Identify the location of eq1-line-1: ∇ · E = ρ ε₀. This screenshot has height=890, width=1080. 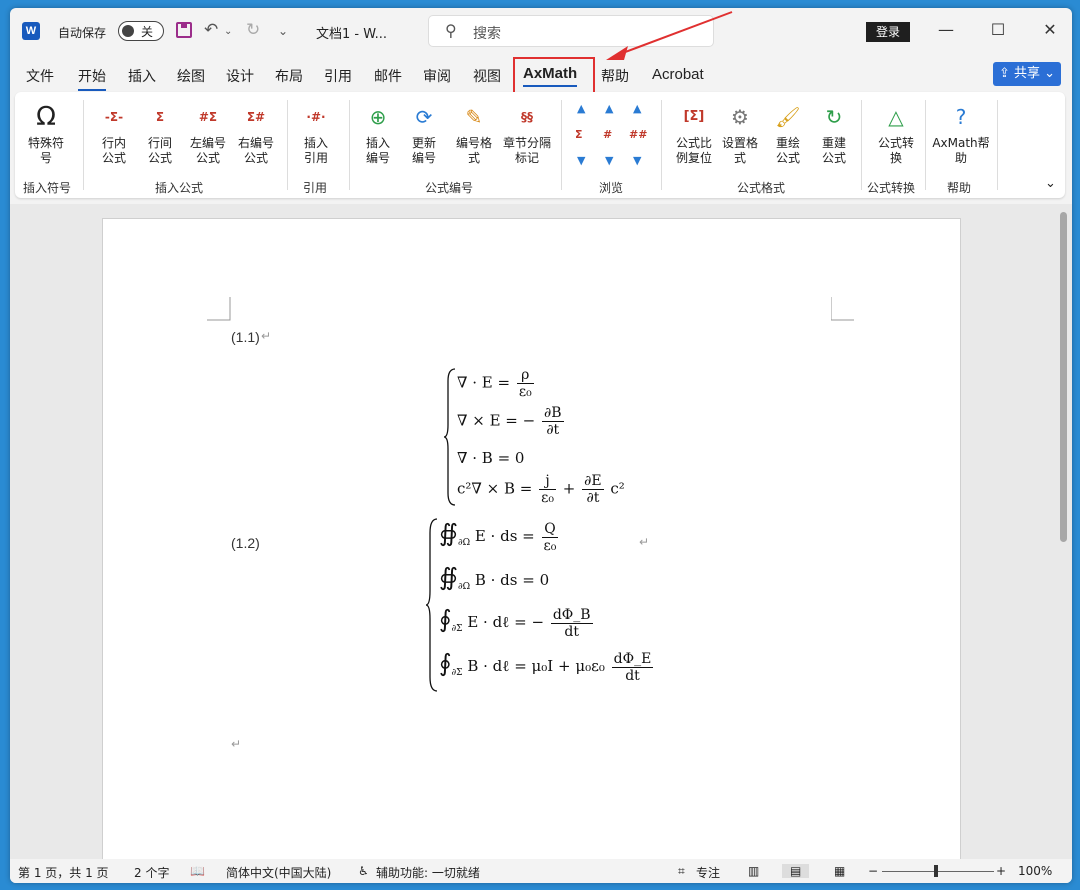
(496, 383).